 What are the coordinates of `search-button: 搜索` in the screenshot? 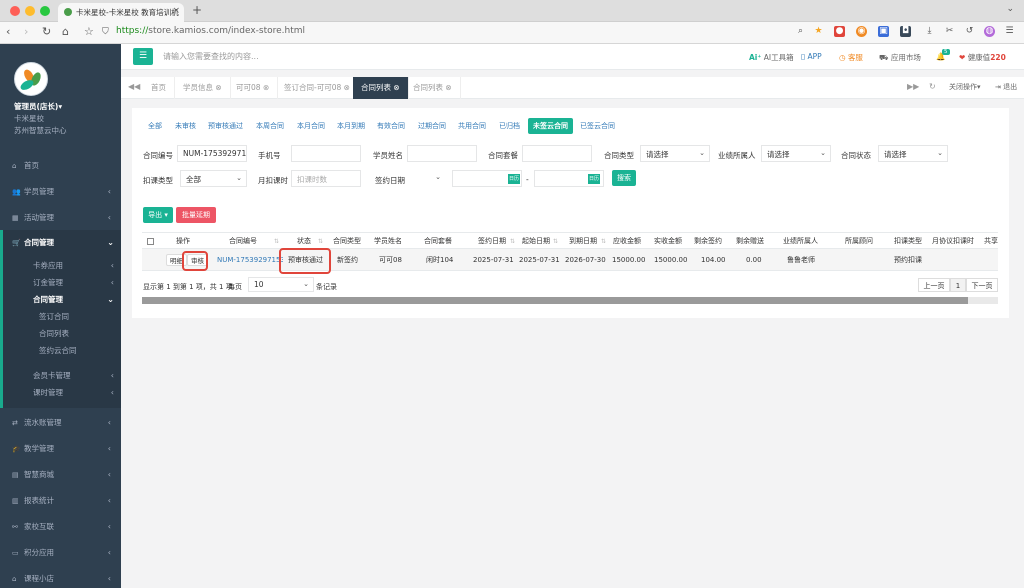 It's located at (624, 178).